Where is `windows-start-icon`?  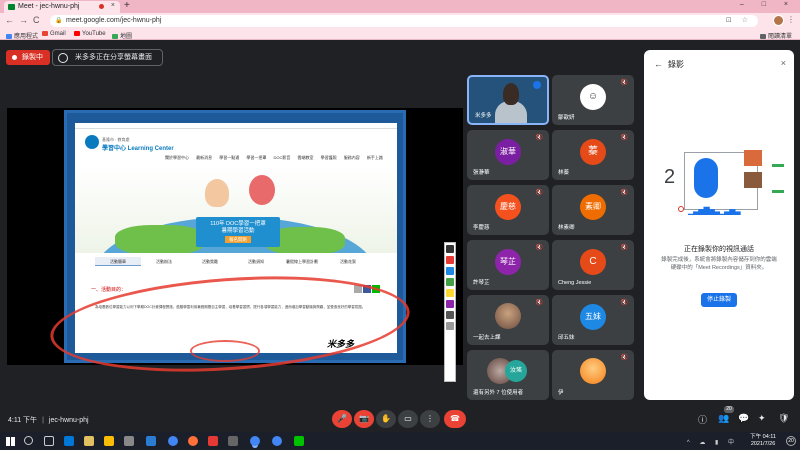 windows-start-icon is located at coordinates (10, 441).